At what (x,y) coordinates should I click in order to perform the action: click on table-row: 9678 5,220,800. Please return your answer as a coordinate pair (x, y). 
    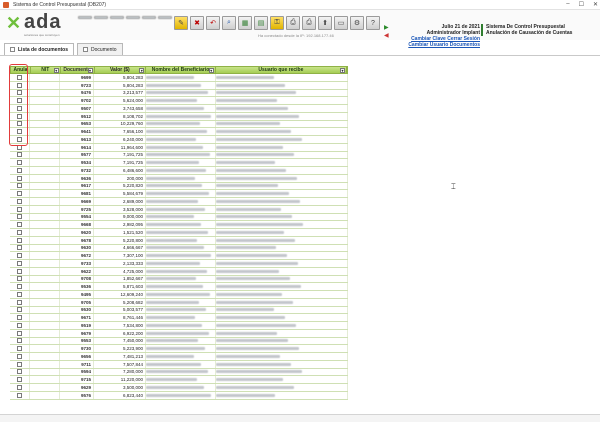
    Looking at the image, I should click on (179, 240).